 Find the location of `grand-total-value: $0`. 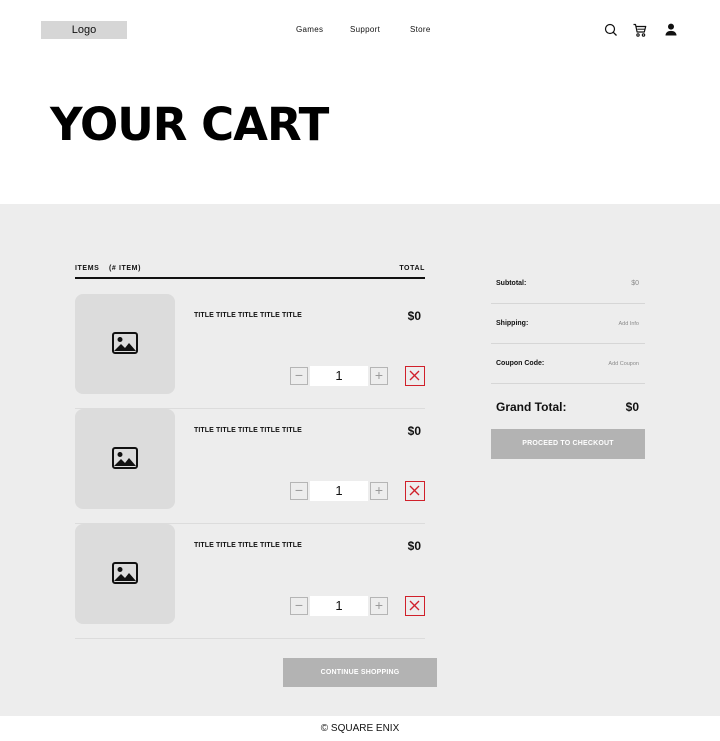

grand-total-value: $0 is located at coordinates (632, 407).